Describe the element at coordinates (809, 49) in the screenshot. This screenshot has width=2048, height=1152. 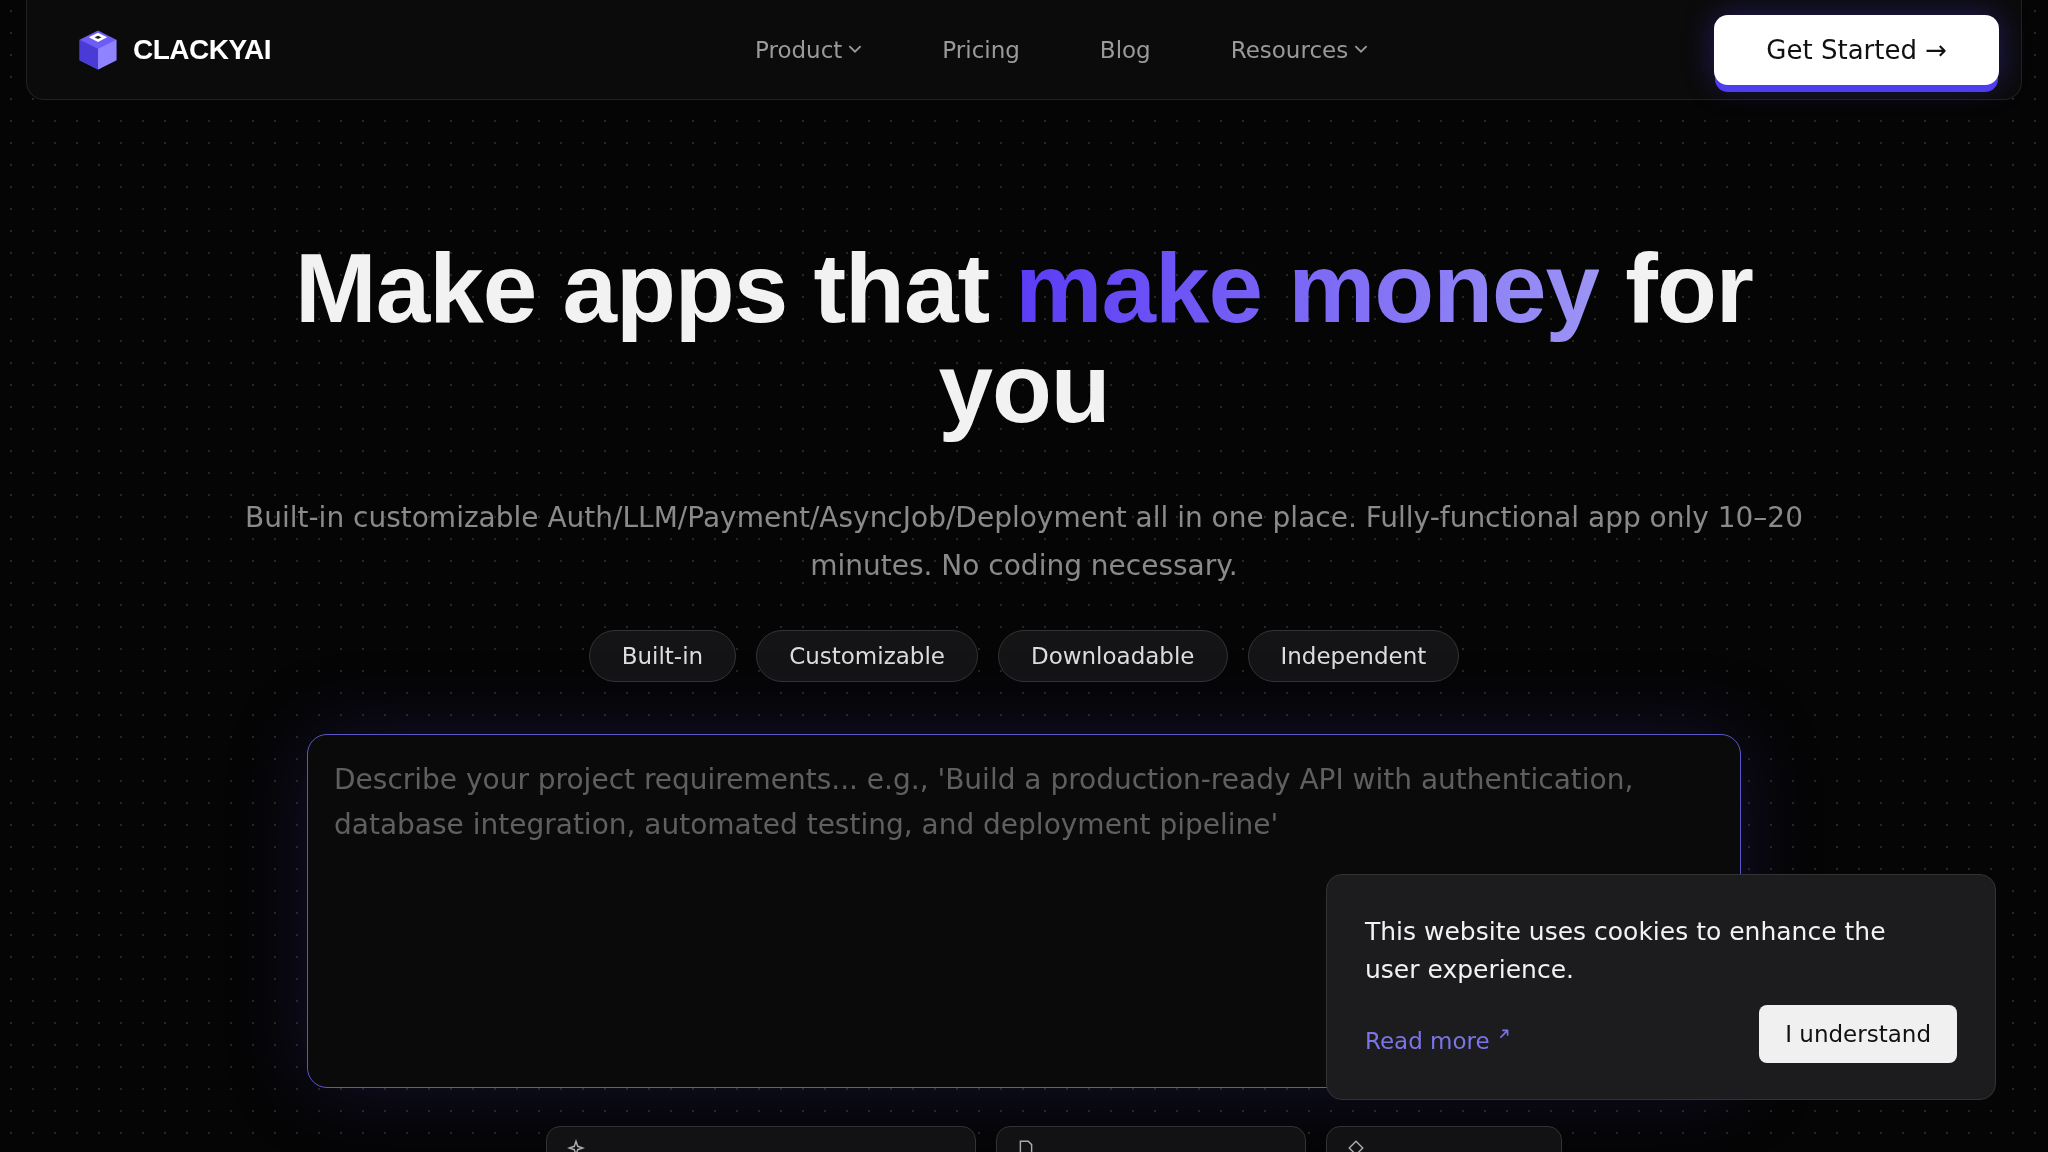
I see `nav-link: Product` at that location.